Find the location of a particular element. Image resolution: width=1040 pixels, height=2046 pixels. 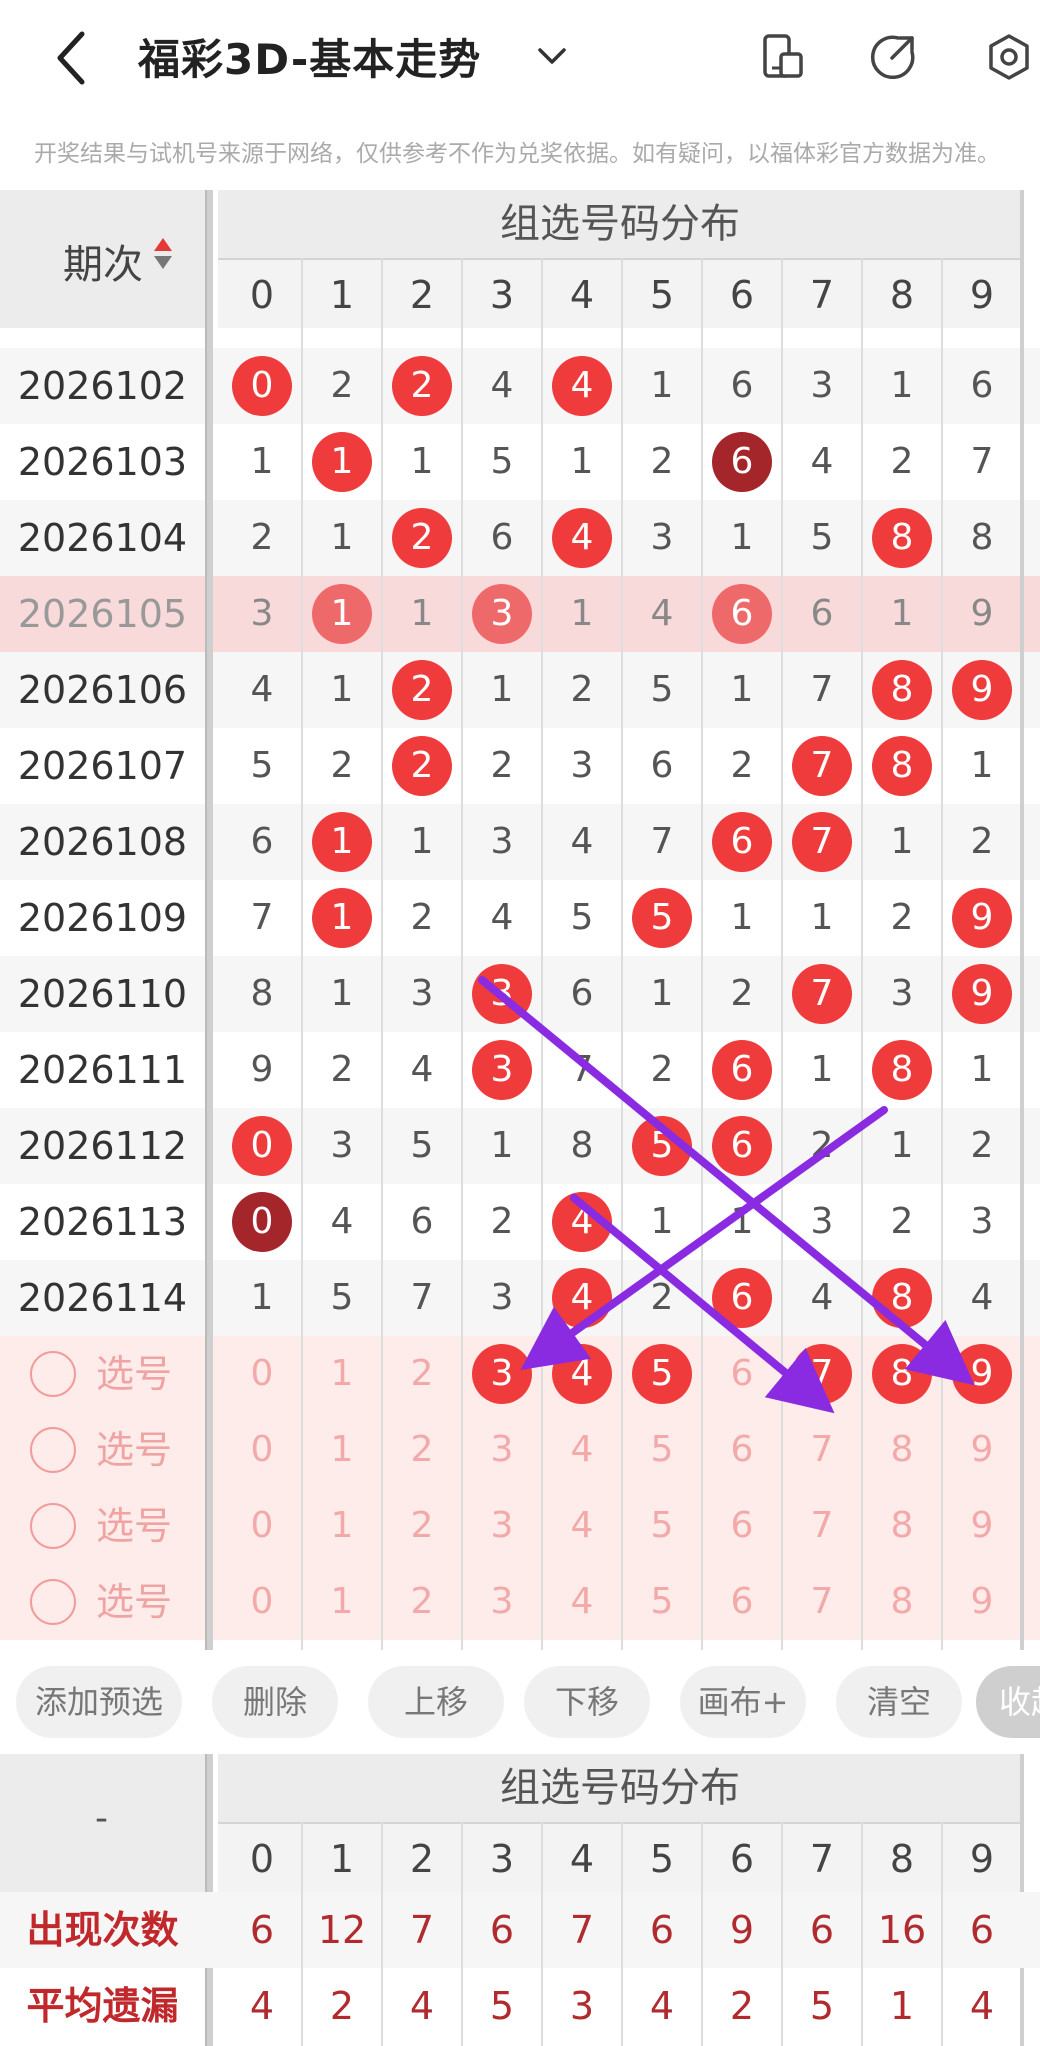

digit-header-6: 6 is located at coordinates (742, 1859).